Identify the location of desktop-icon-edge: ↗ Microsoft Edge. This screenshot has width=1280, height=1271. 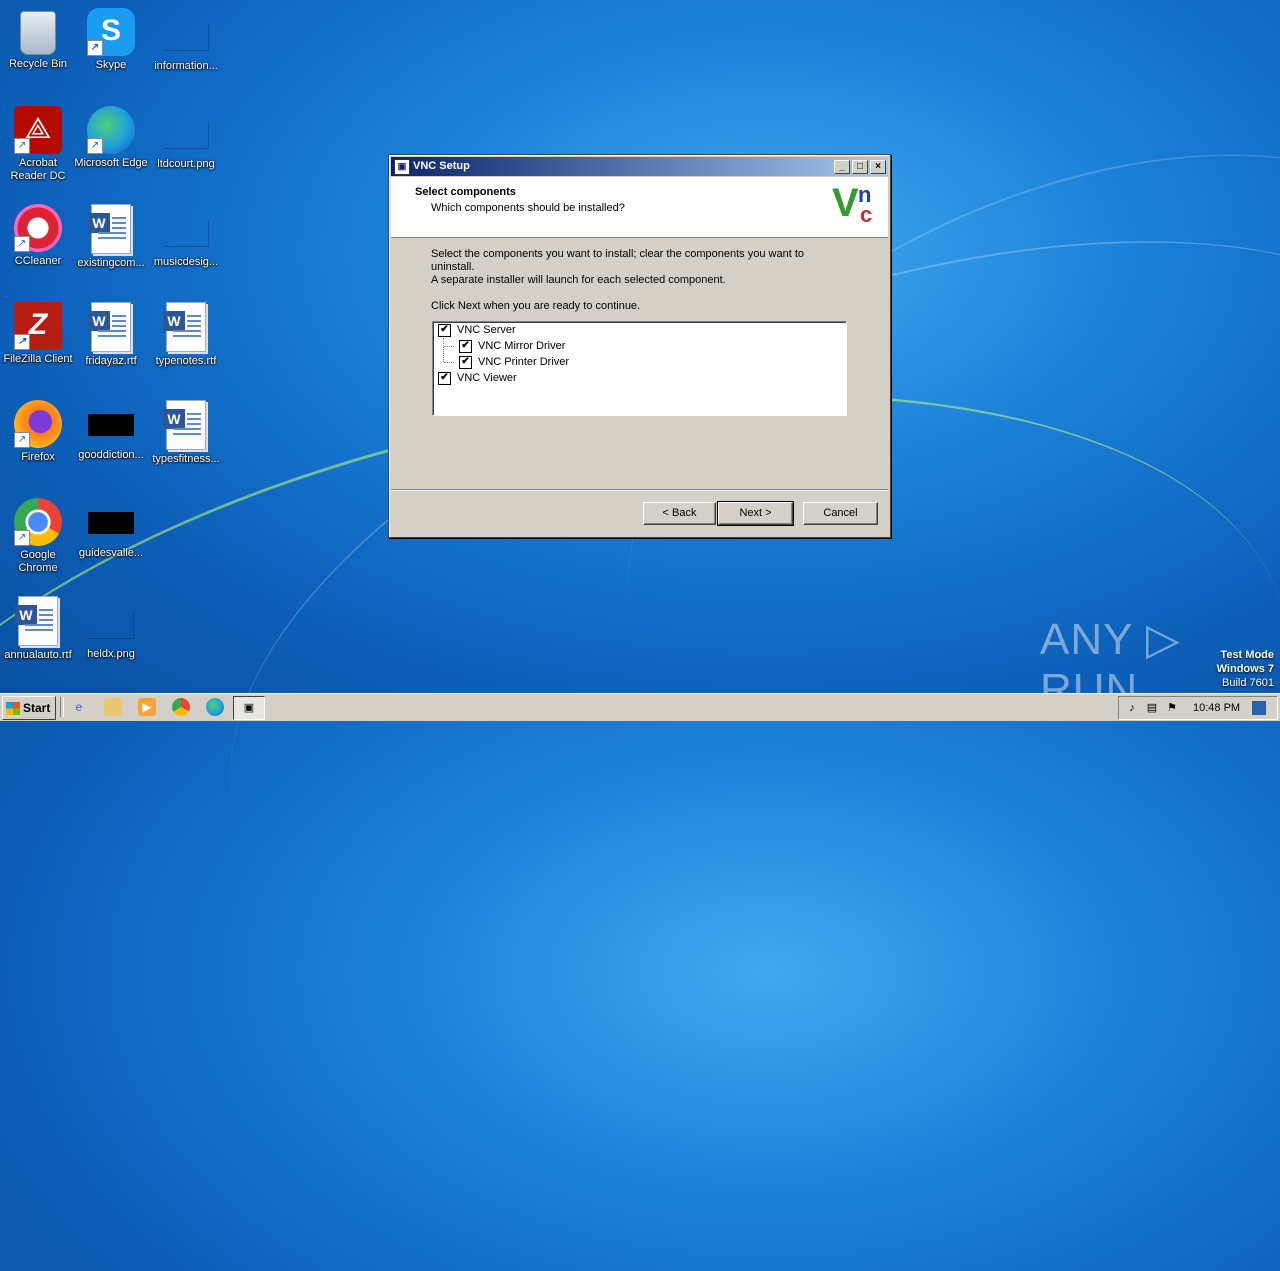
(111, 138).